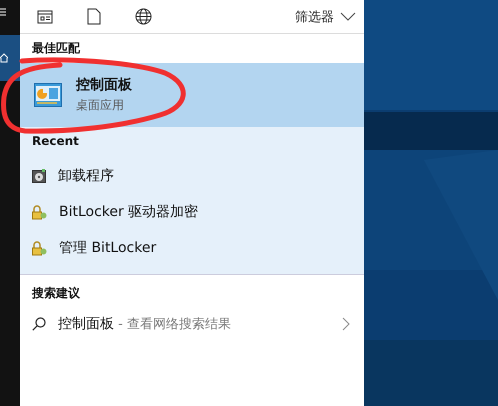  I want to click on control-panel-icon, so click(48, 95).